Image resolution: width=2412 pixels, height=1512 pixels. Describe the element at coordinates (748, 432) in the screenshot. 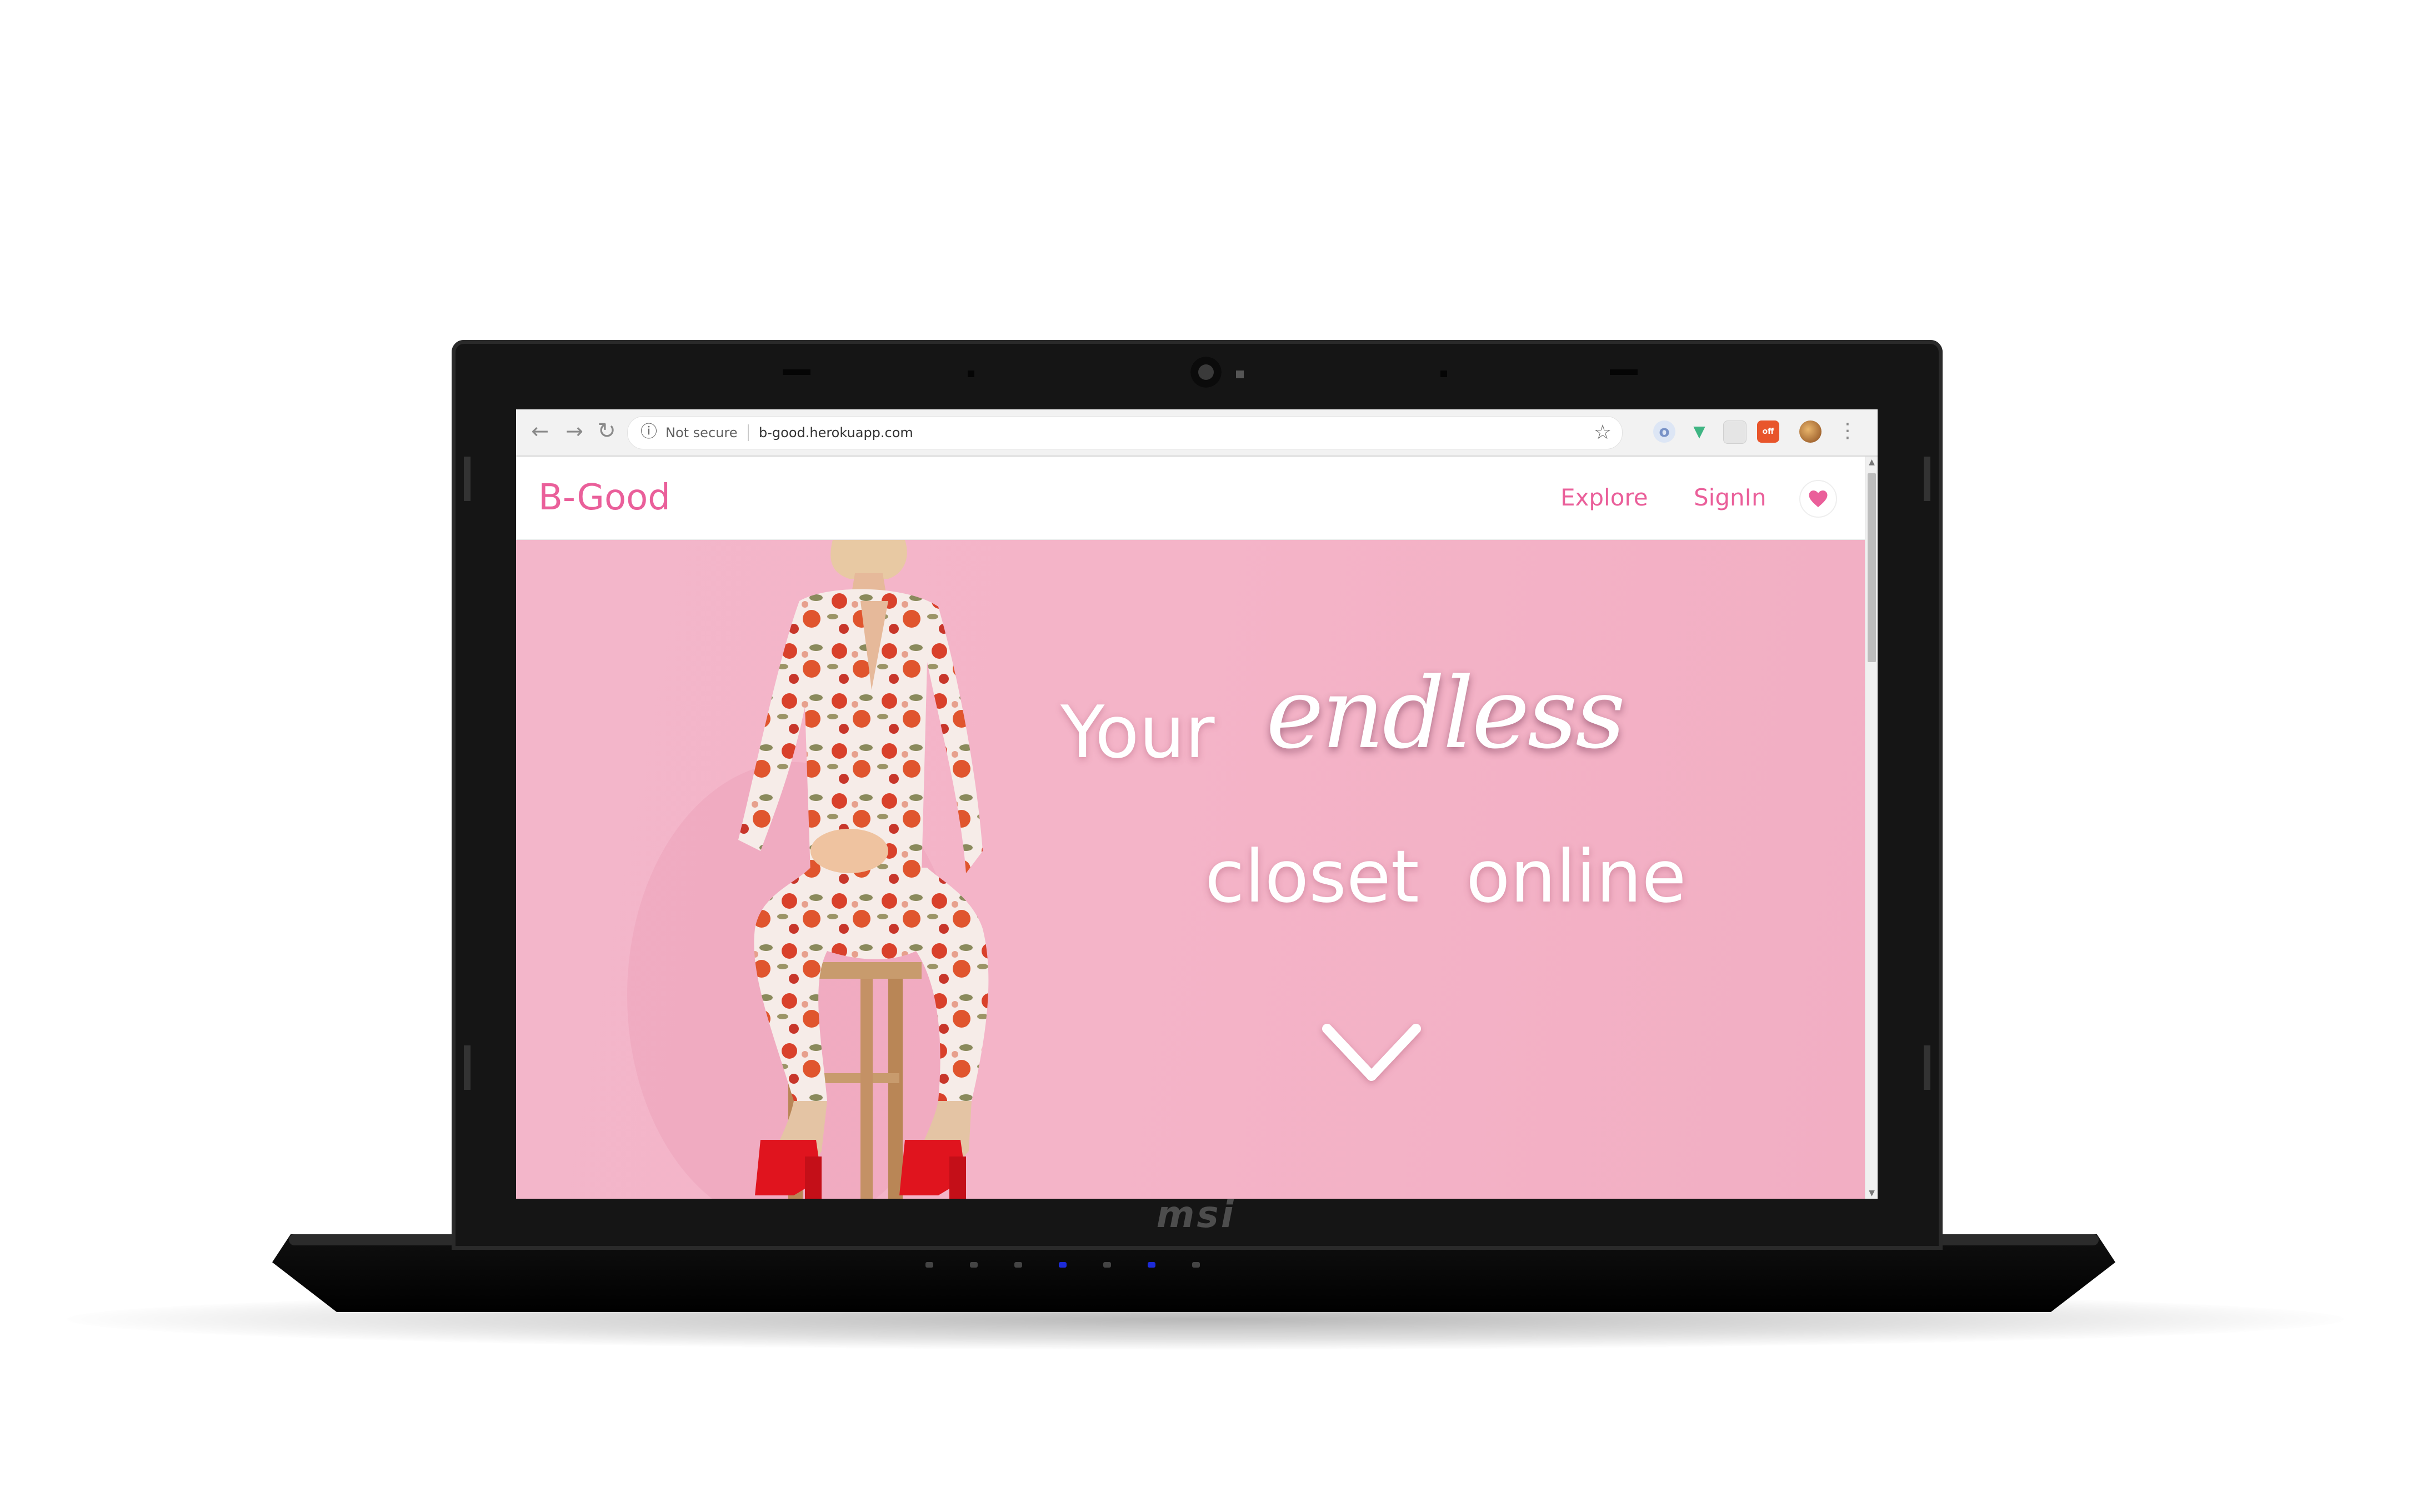

I see `address-separator` at that location.